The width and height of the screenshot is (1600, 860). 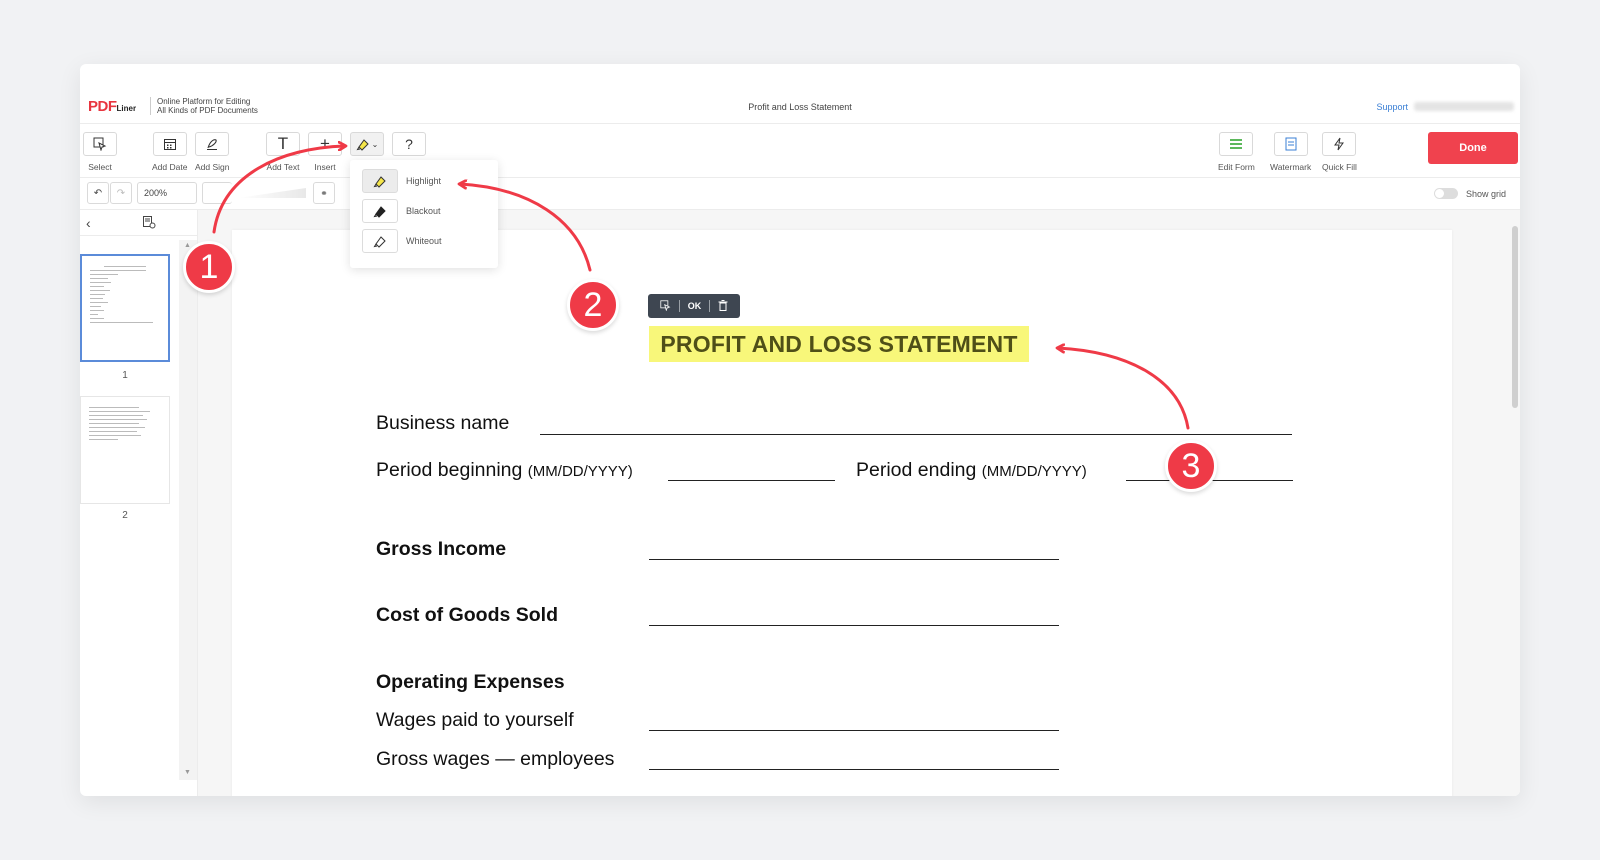 I want to click on done-button: Done, so click(x=1473, y=148).